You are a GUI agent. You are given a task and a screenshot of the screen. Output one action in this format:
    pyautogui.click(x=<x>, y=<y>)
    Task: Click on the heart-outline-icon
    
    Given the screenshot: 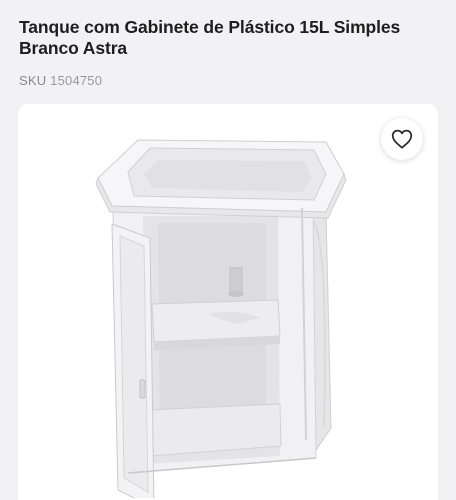 What is the action you would take?
    pyautogui.click(x=402, y=139)
    